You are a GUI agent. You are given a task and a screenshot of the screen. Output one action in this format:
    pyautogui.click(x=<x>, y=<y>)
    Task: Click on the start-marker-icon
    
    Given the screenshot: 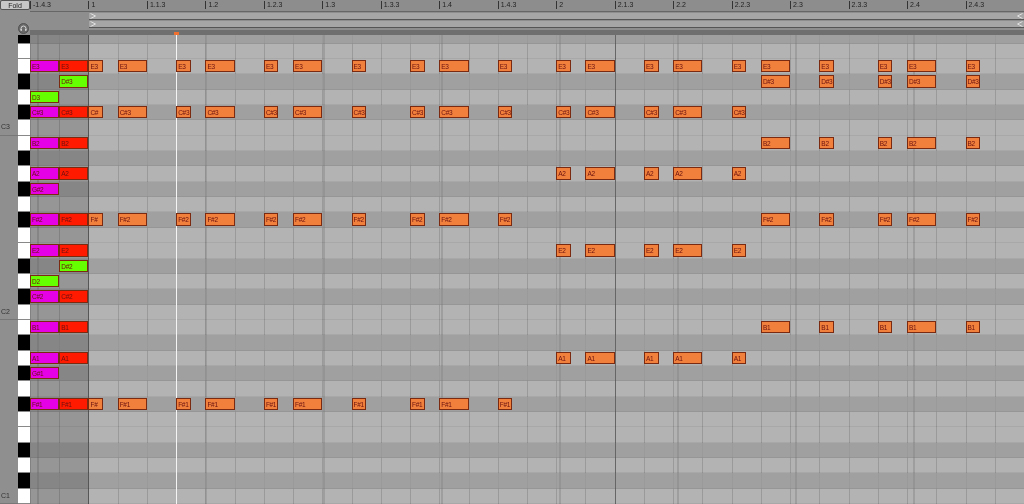 What is the action you would take?
    pyautogui.click(x=92, y=24)
    